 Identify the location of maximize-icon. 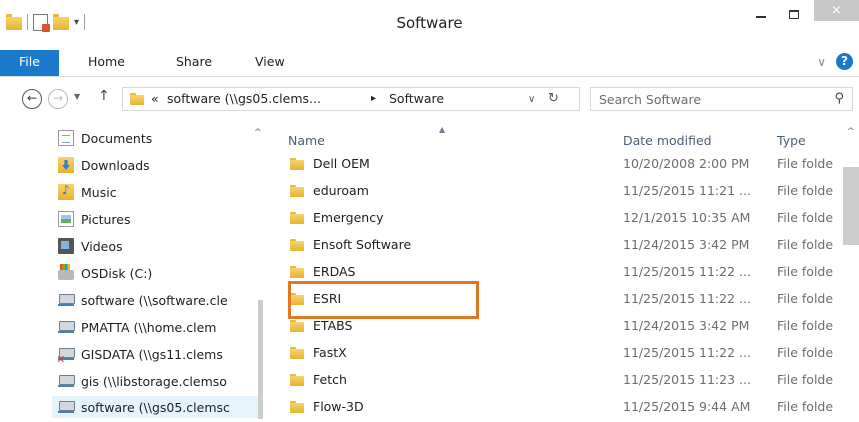
(793, 14).